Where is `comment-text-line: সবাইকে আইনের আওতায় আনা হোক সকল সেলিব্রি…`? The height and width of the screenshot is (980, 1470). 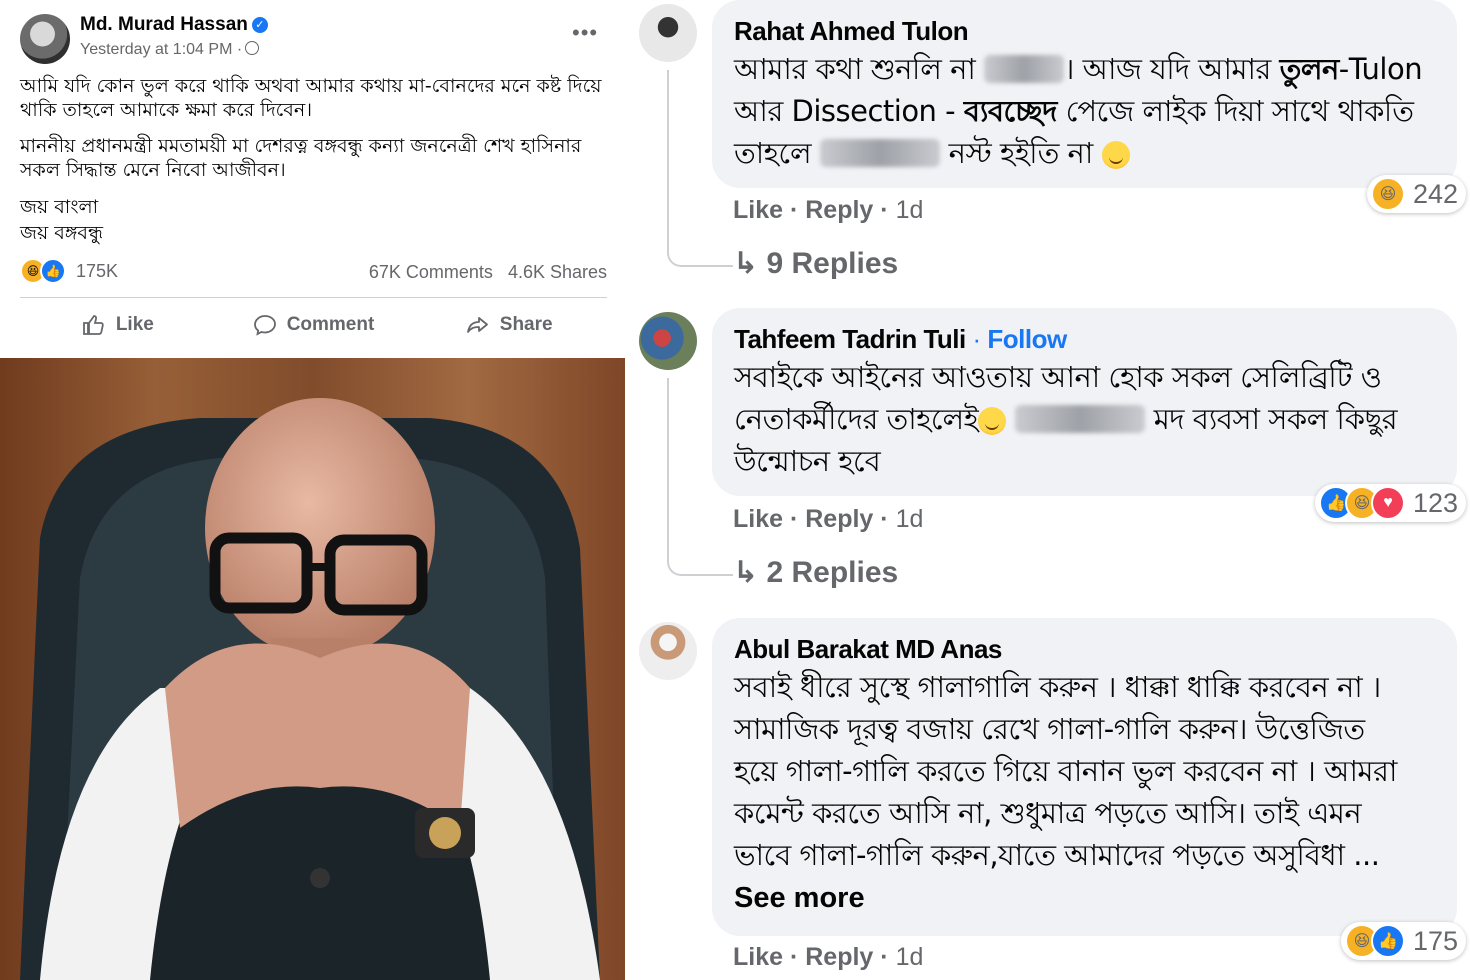
comment-text-line: সবাইকে আইনের আওতায় আনা হোক সকল সেলিব্রি… is located at coordinates (1058, 377).